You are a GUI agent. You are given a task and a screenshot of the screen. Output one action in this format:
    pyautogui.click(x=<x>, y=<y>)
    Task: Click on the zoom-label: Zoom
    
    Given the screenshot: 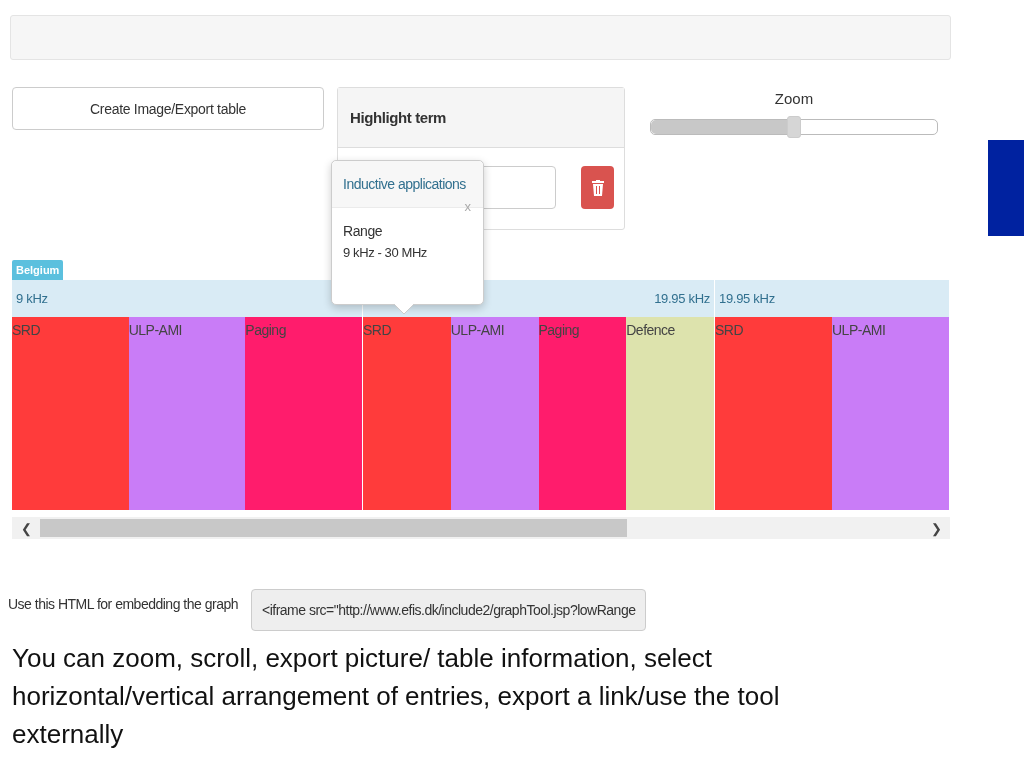 What is the action you would take?
    pyautogui.click(x=794, y=98)
    